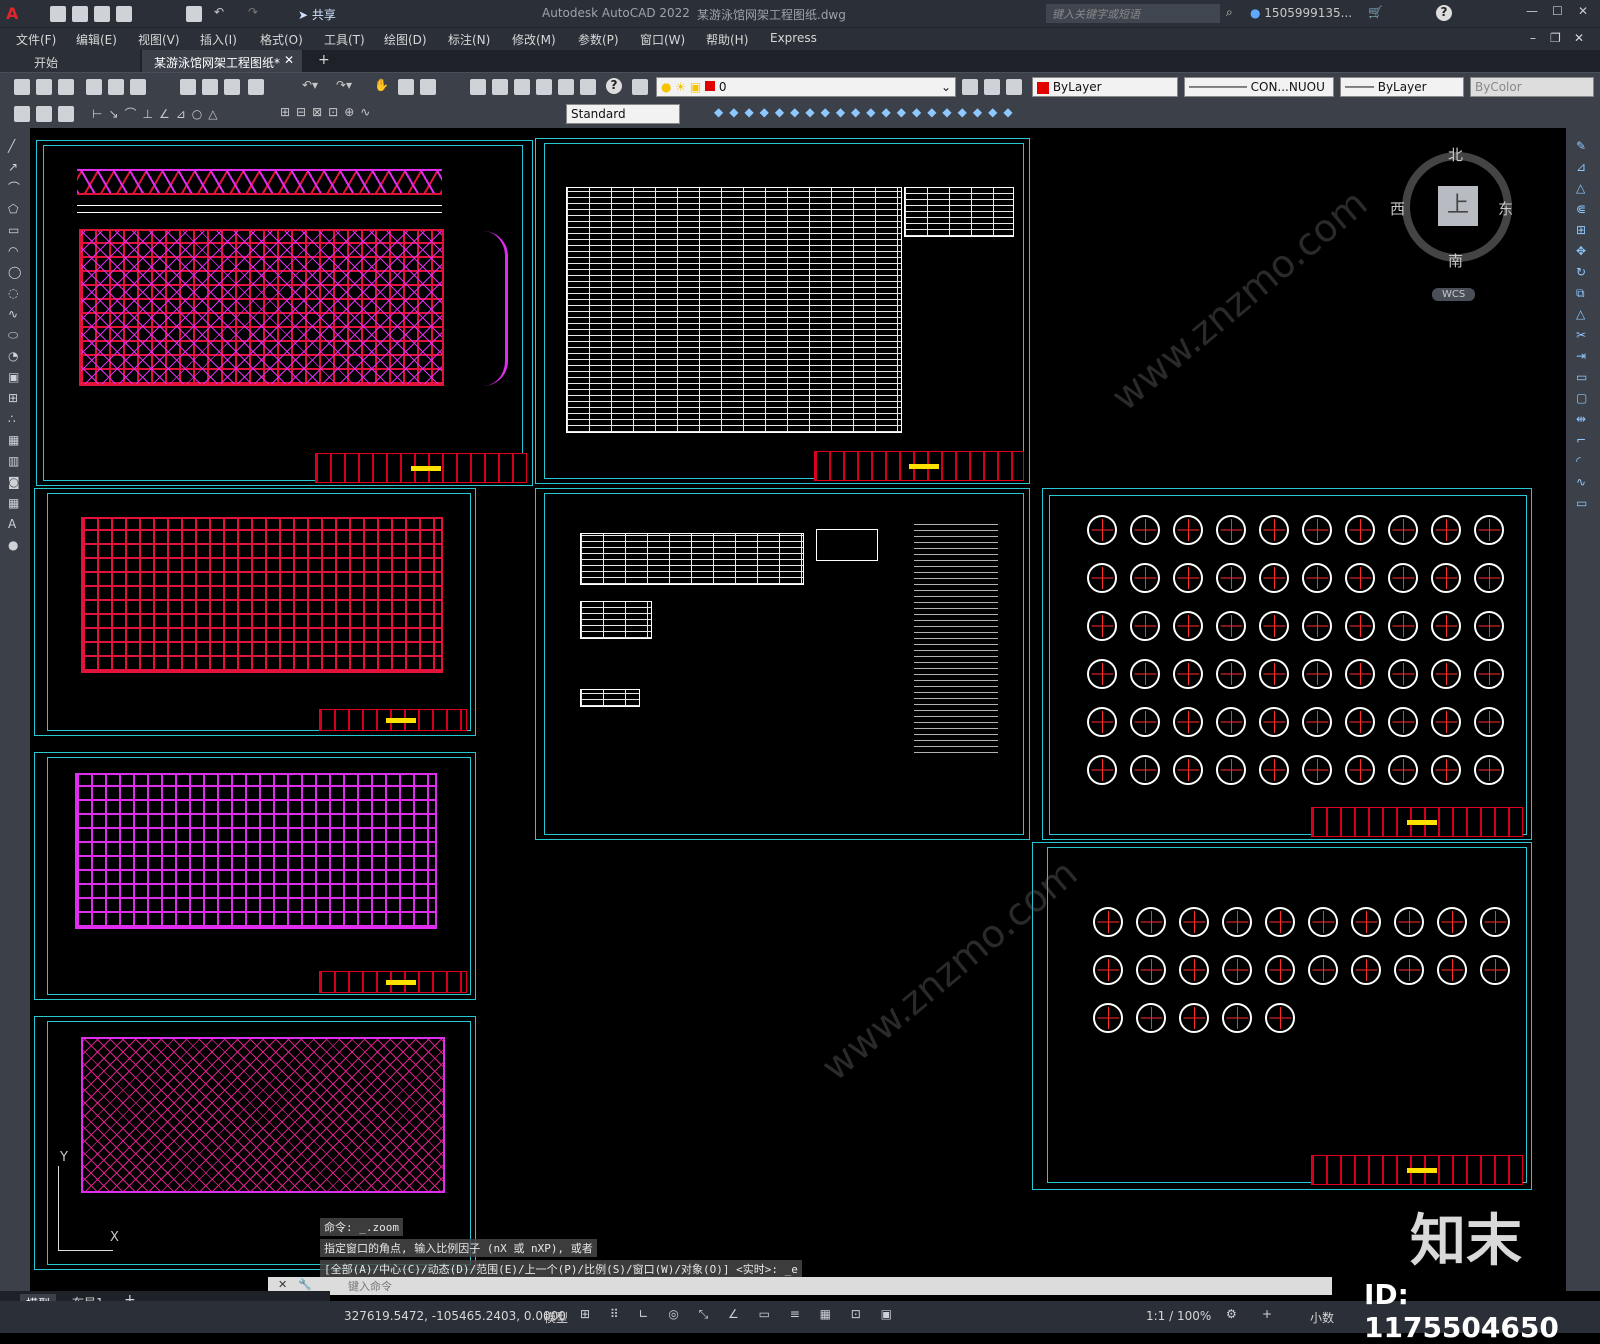  I want to click on undo-icon: ↶, so click(219, 12).